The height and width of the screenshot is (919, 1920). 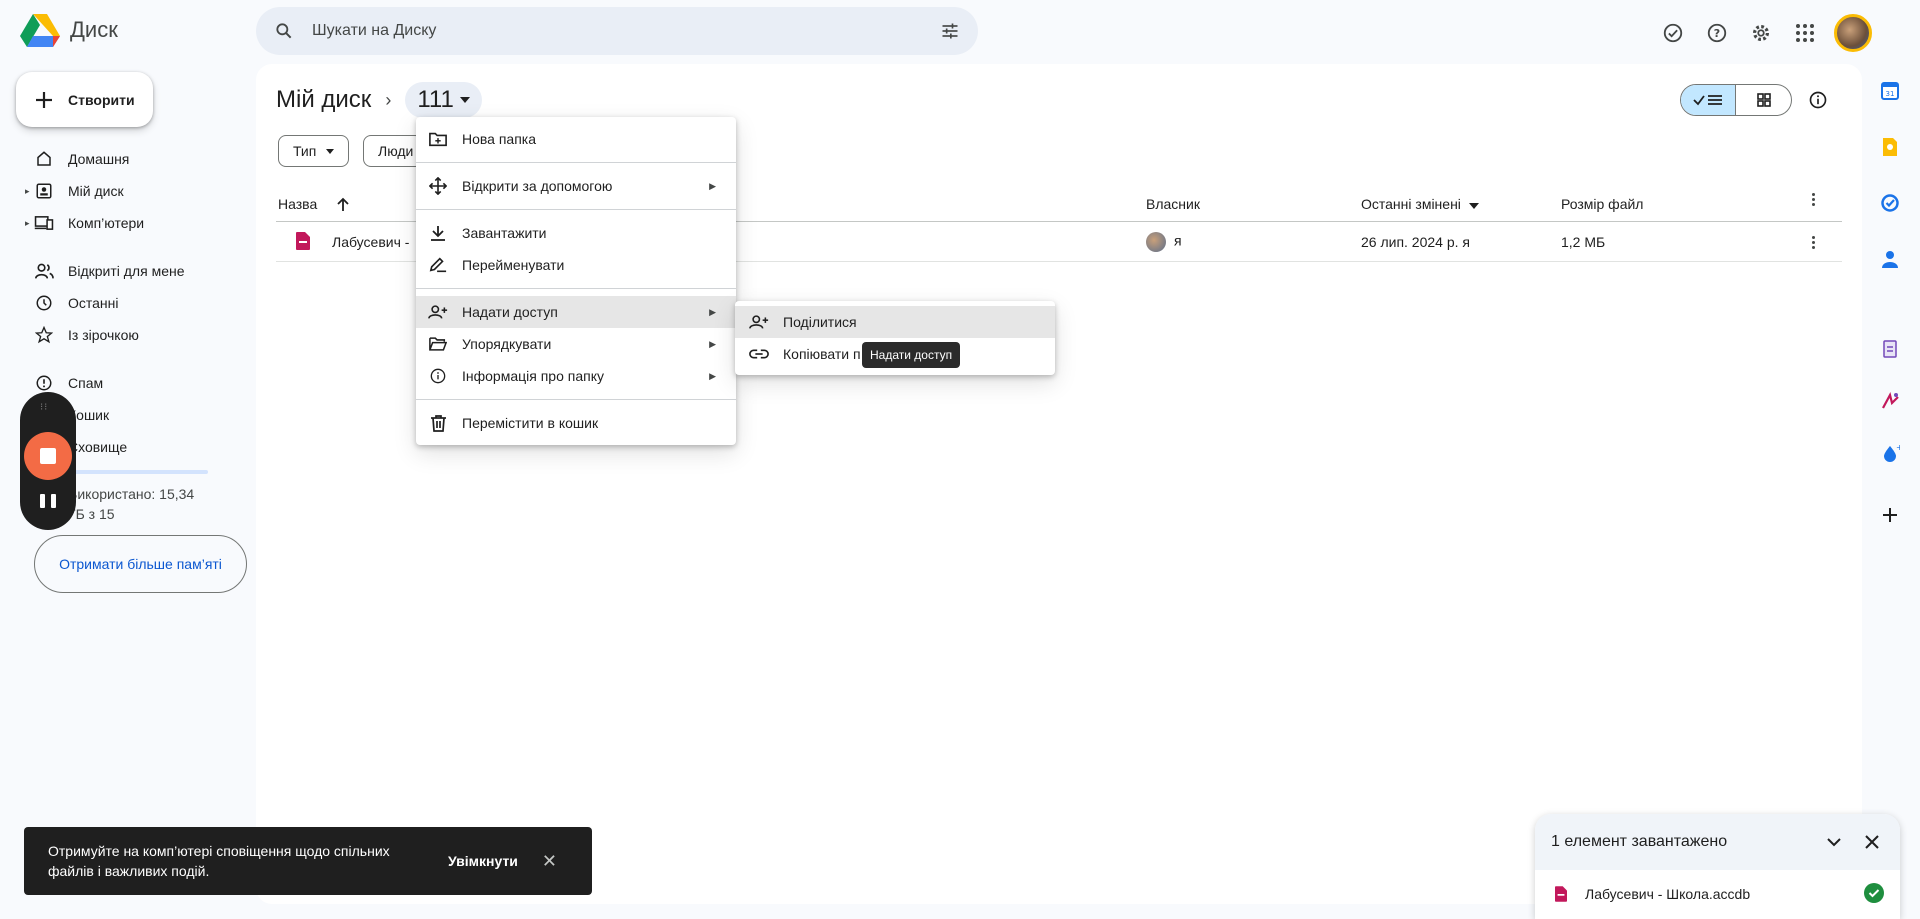 What do you see at coordinates (438, 139) in the screenshot?
I see `new-folder-icon` at bounding box center [438, 139].